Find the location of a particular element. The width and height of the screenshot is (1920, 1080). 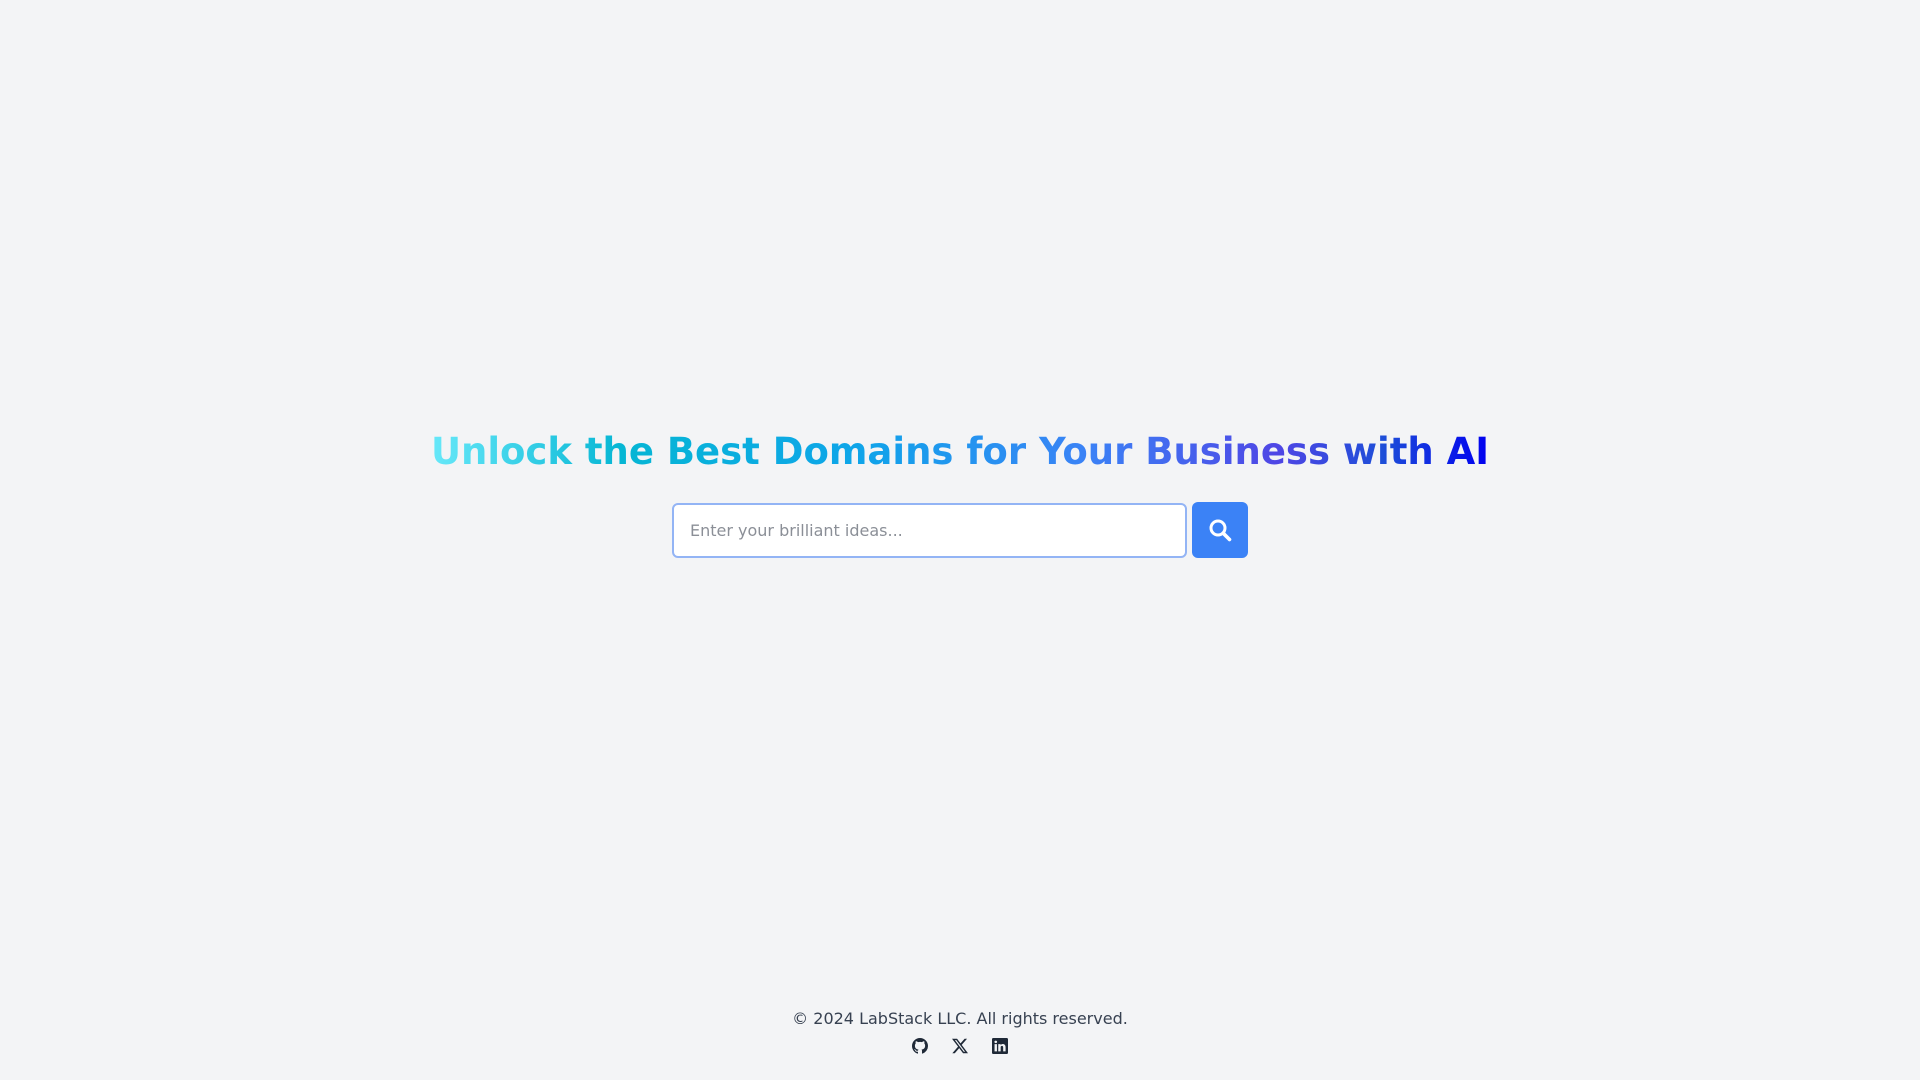

search-icon is located at coordinates (1220, 530).